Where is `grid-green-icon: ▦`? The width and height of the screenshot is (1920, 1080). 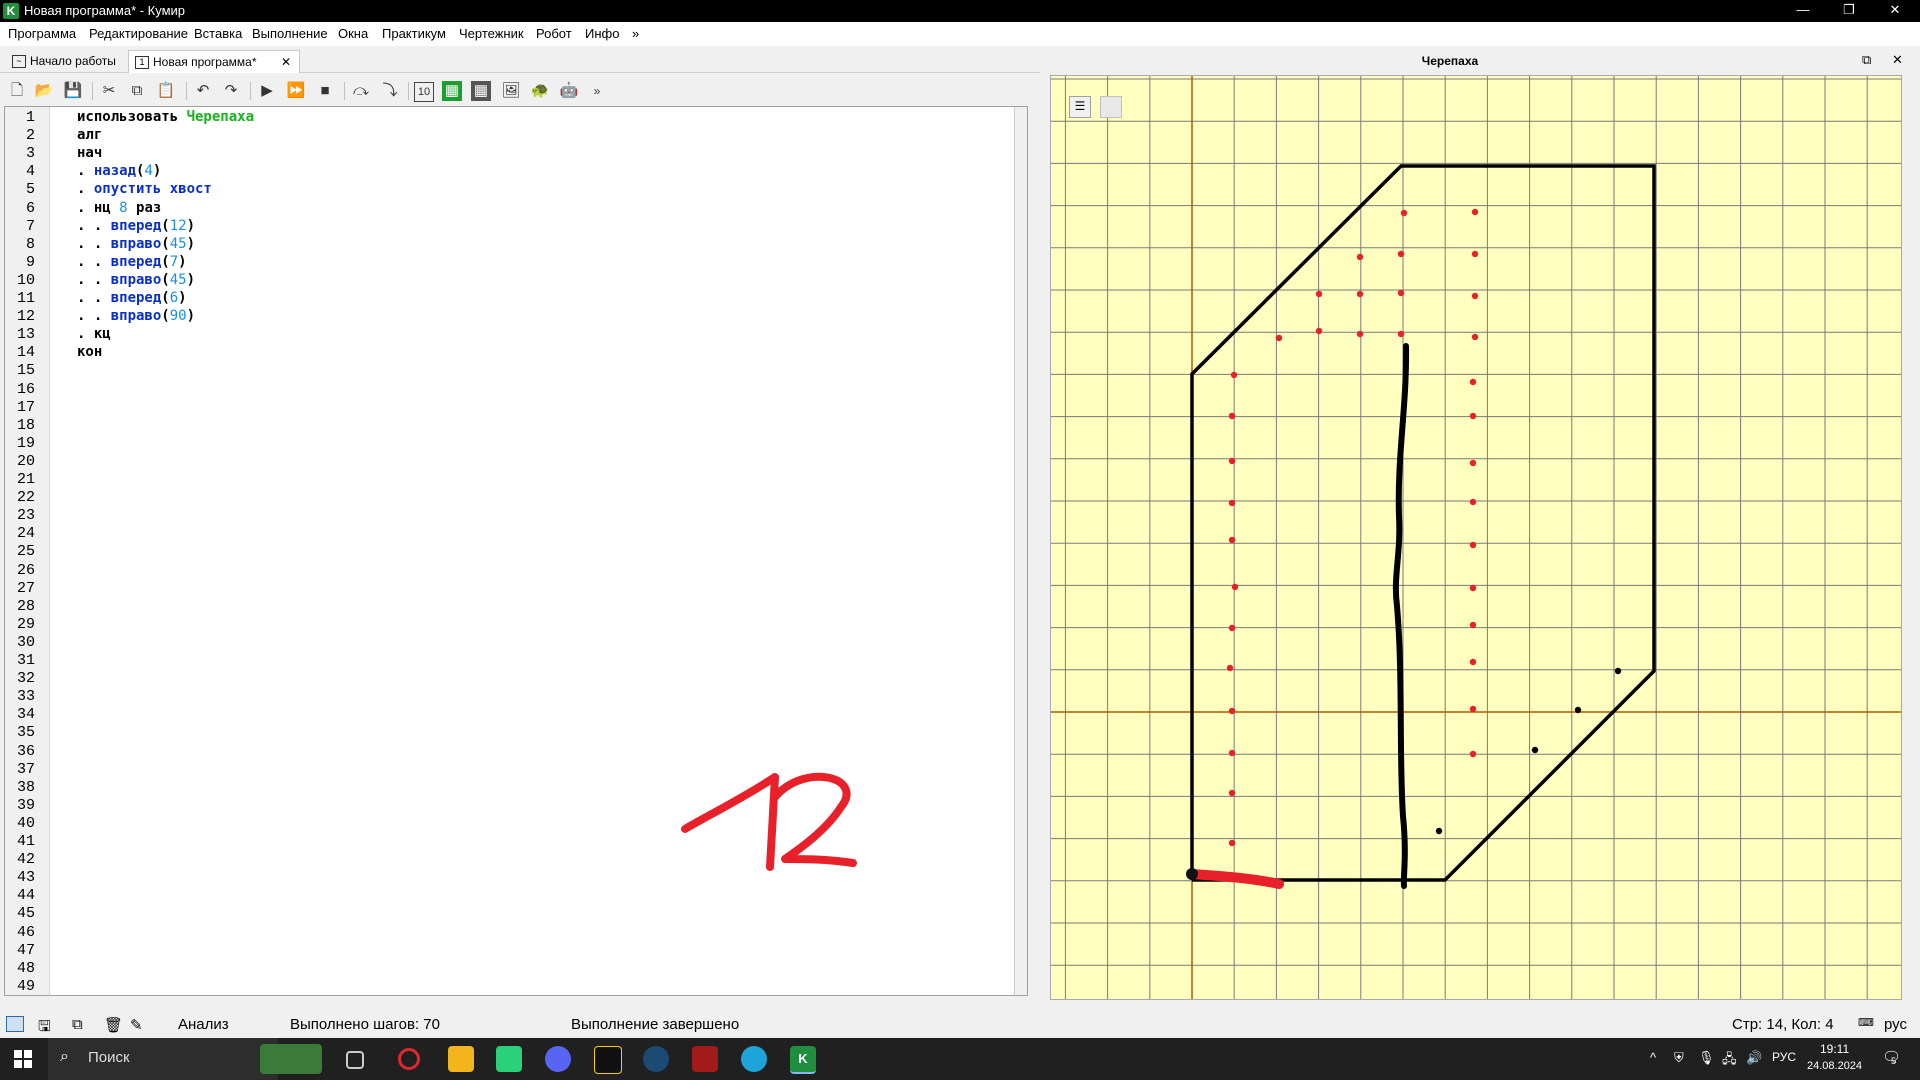
grid-green-icon: ▦ is located at coordinates (452, 91).